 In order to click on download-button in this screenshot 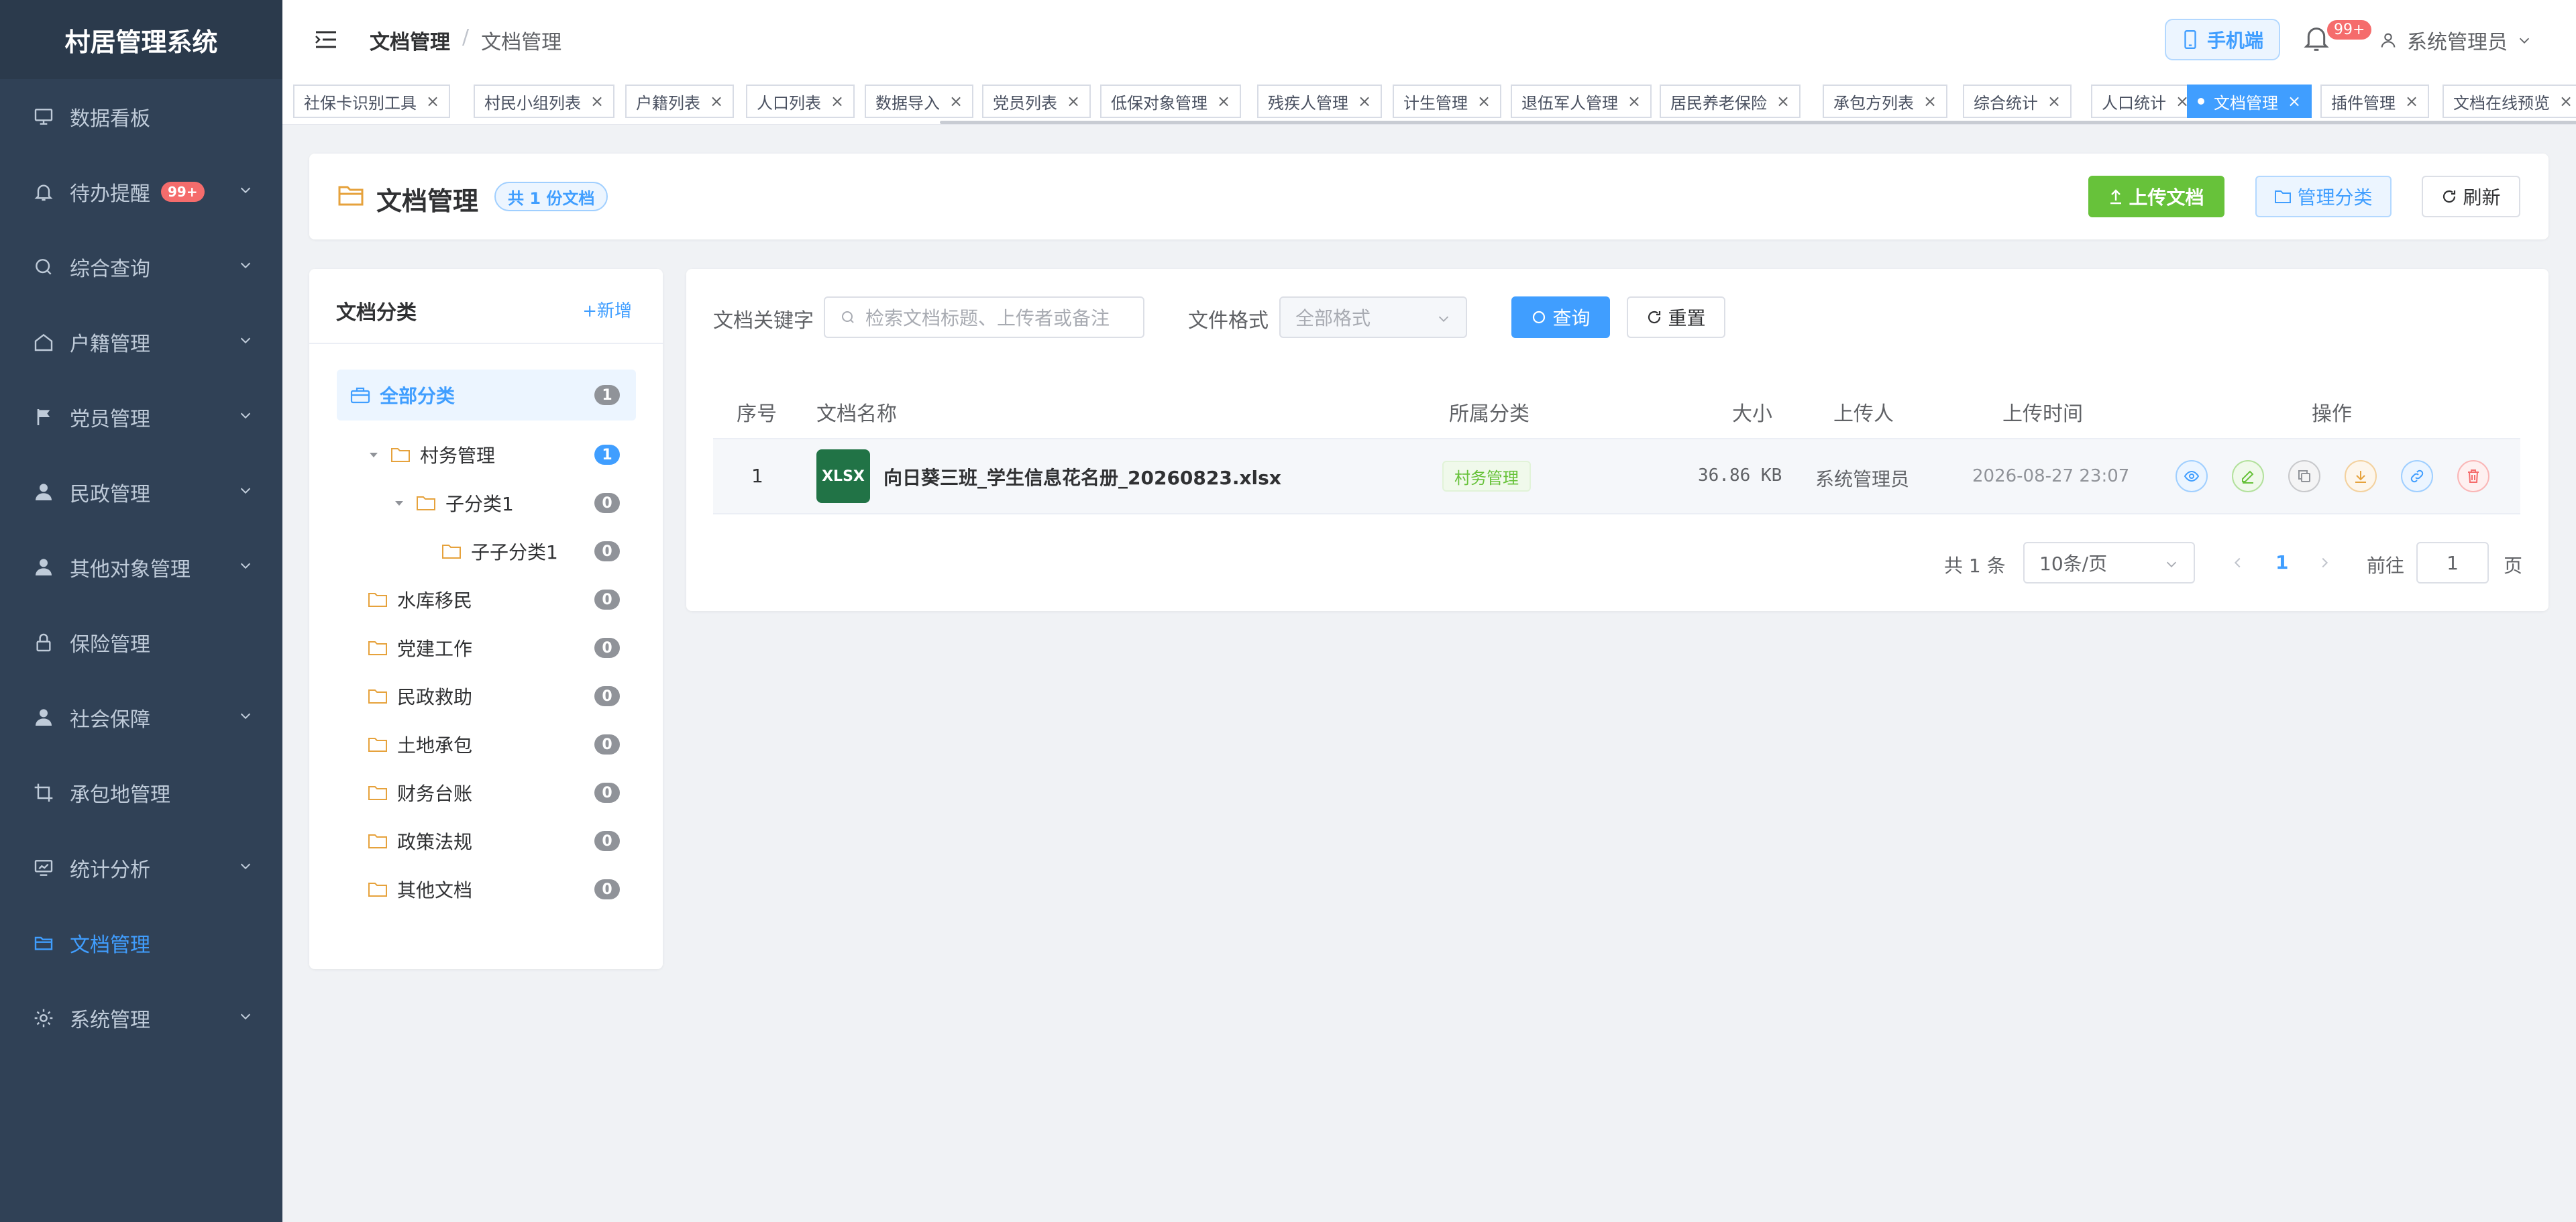, I will do `click(2361, 476)`.